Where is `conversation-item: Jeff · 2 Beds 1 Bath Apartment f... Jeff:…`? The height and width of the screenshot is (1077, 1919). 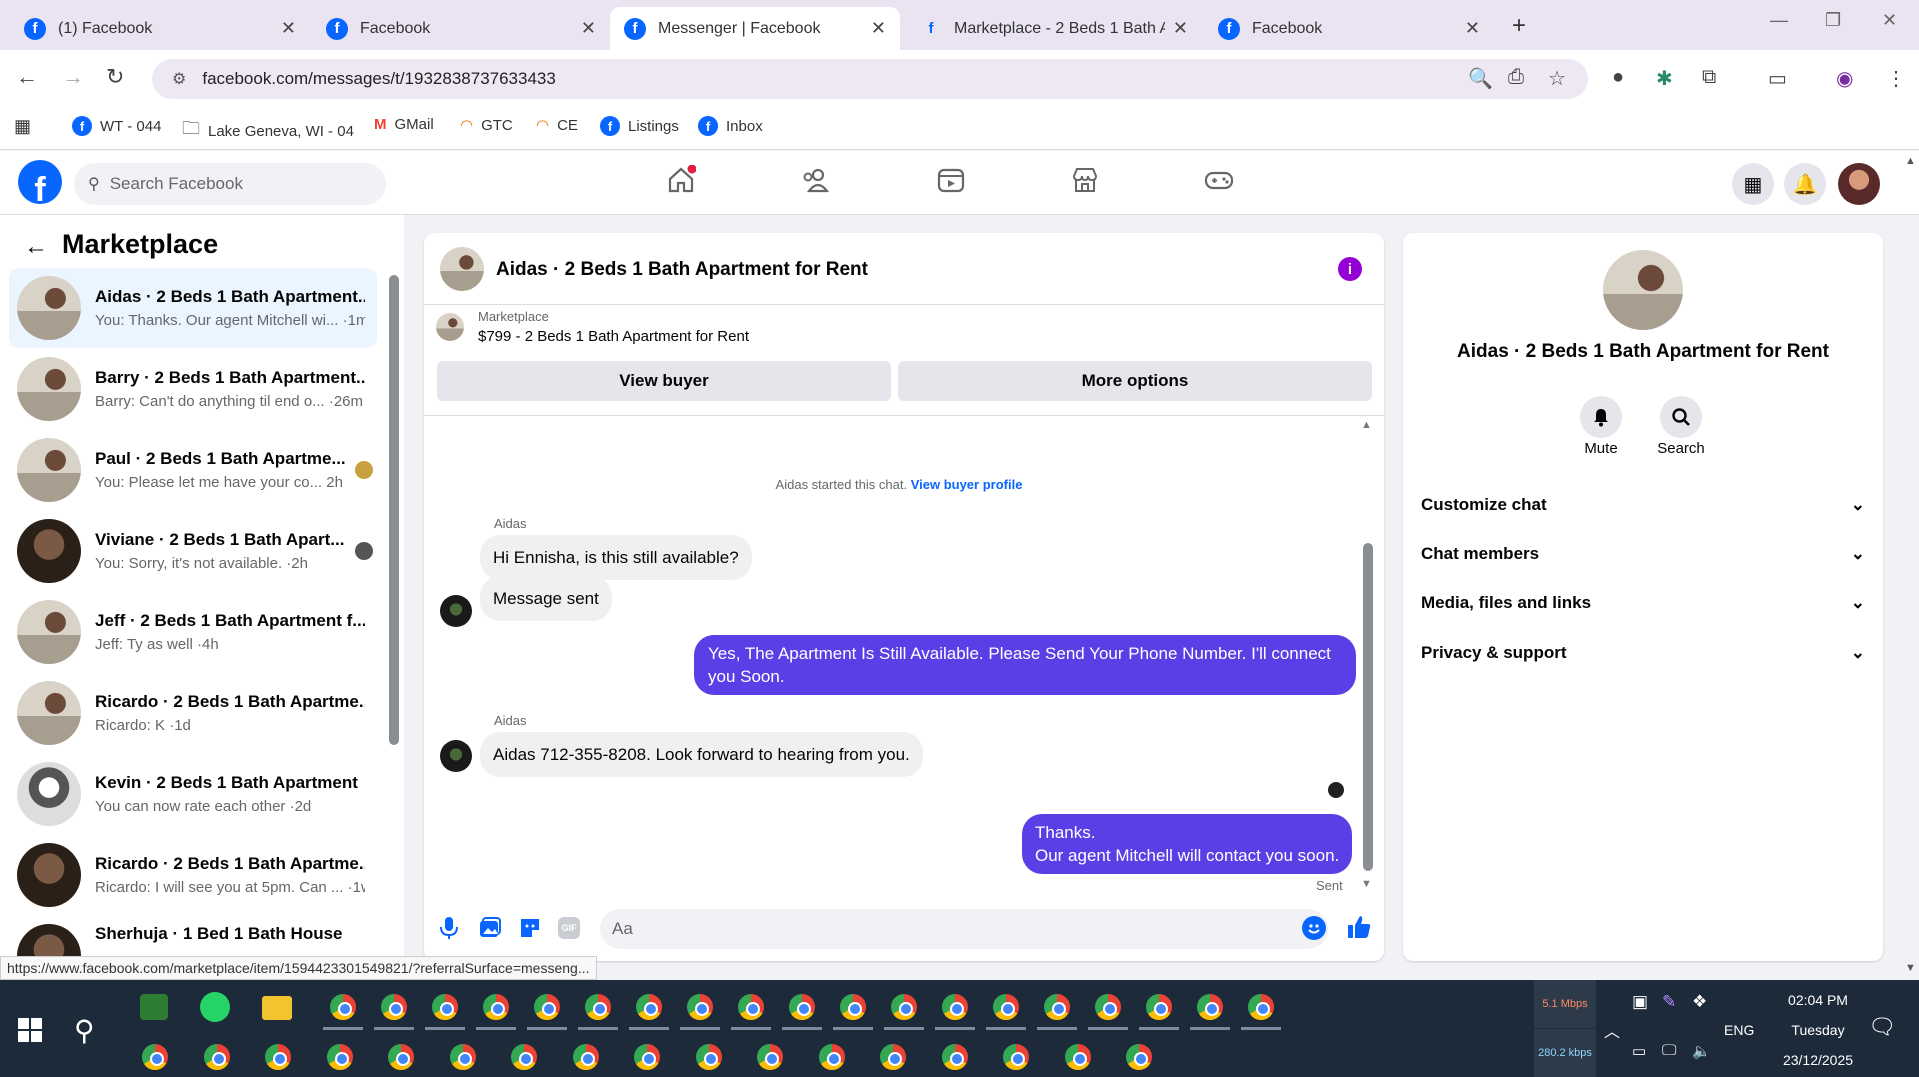
conversation-item: Jeff · 2 Beds 1 Bath Apartment f... Jeff:… is located at coordinates (193, 632).